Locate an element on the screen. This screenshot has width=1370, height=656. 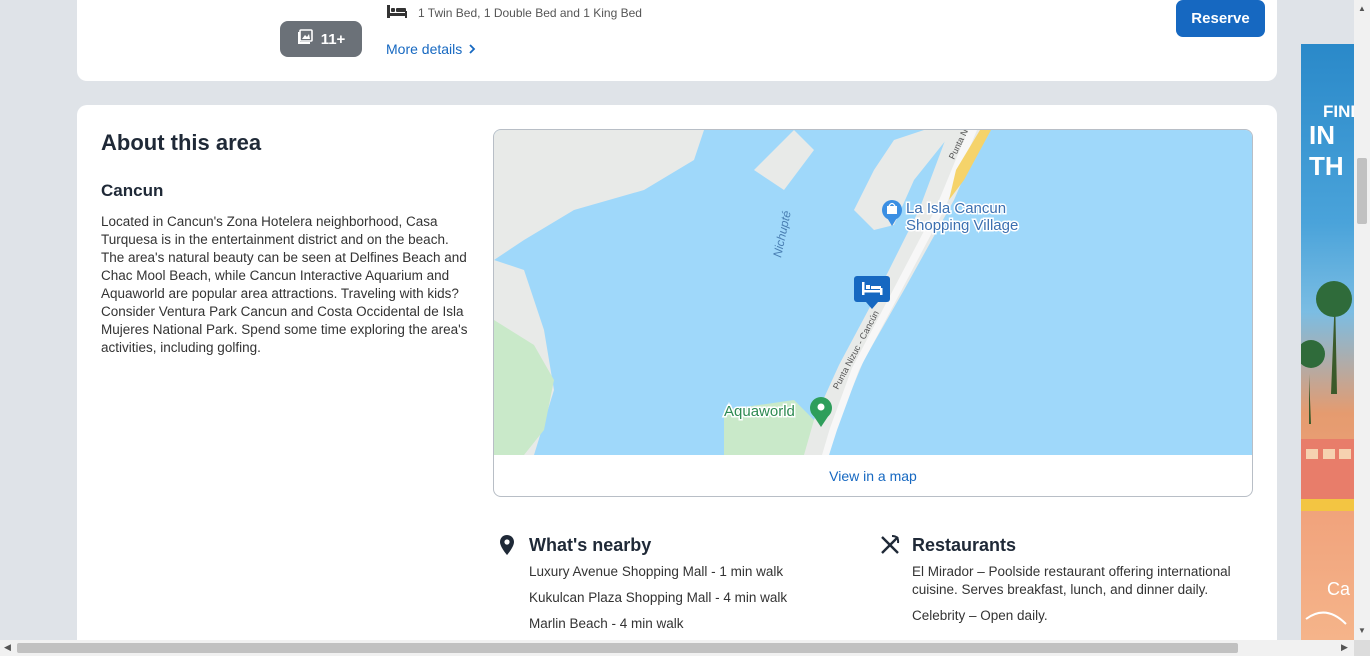
scroll-right-icon: ▶ is located at coordinates (1344, 647).